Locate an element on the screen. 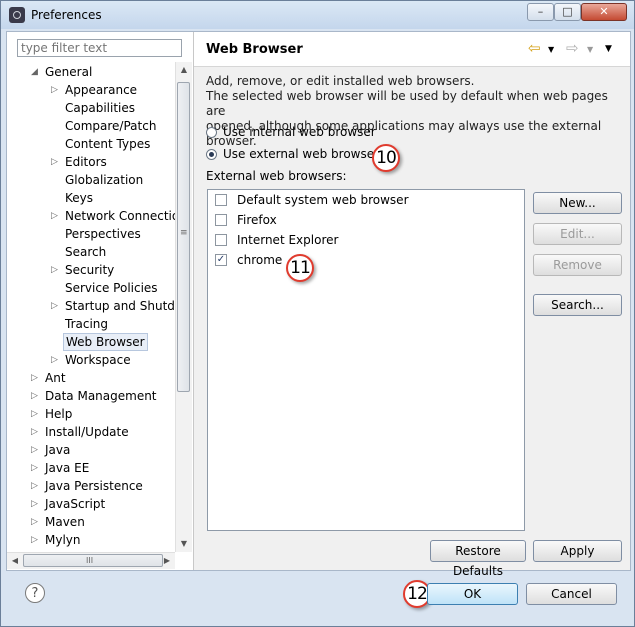 This screenshot has height=627, width=635. ok-button: OK is located at coordinates (472, 594).